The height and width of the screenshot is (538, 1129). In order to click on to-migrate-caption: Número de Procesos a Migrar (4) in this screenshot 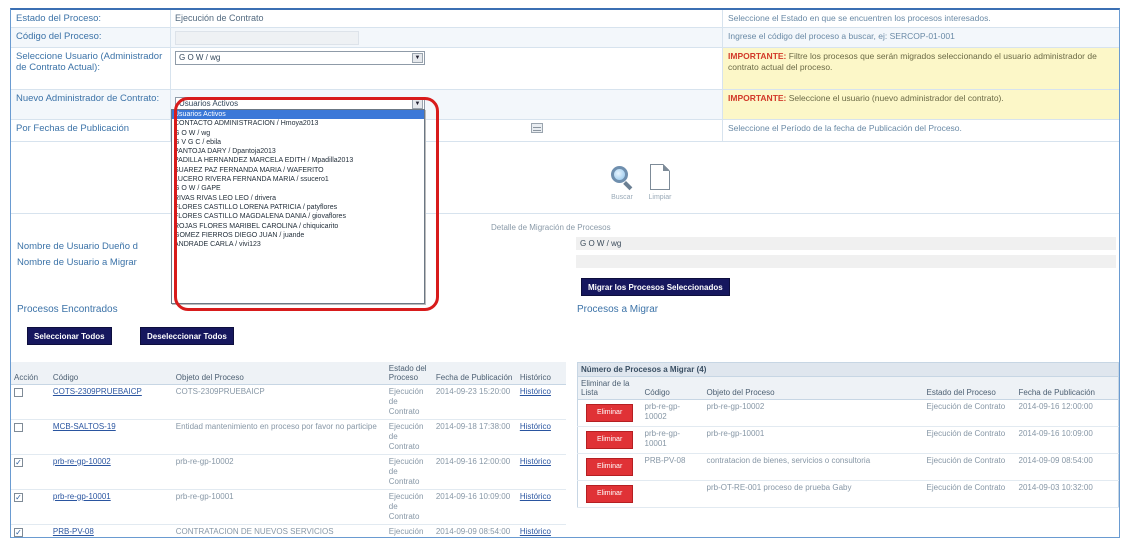, I will do `click(848, 369)`.